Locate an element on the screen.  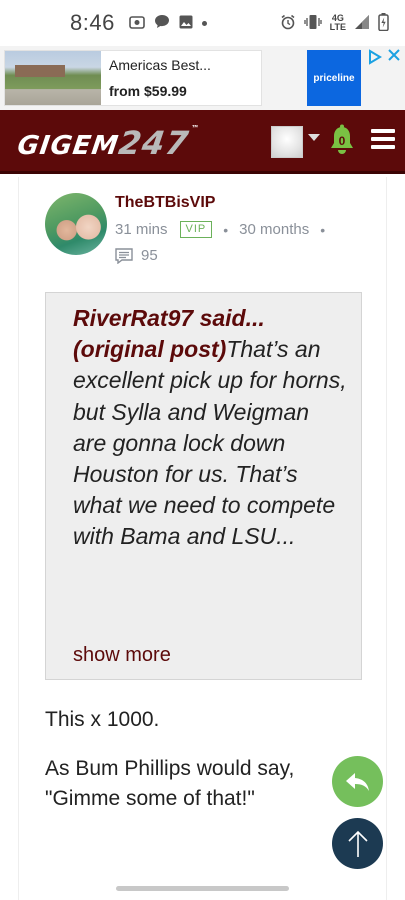
status-bar: 8:46 4G LTE is located at coordinates (202, 23).